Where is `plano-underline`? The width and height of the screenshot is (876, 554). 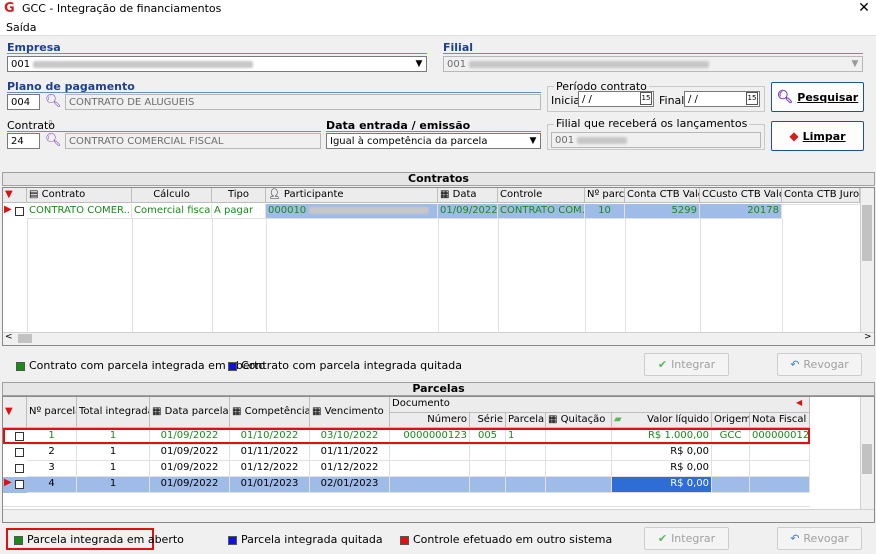
plano-underline is located at coordinates (274, 92).